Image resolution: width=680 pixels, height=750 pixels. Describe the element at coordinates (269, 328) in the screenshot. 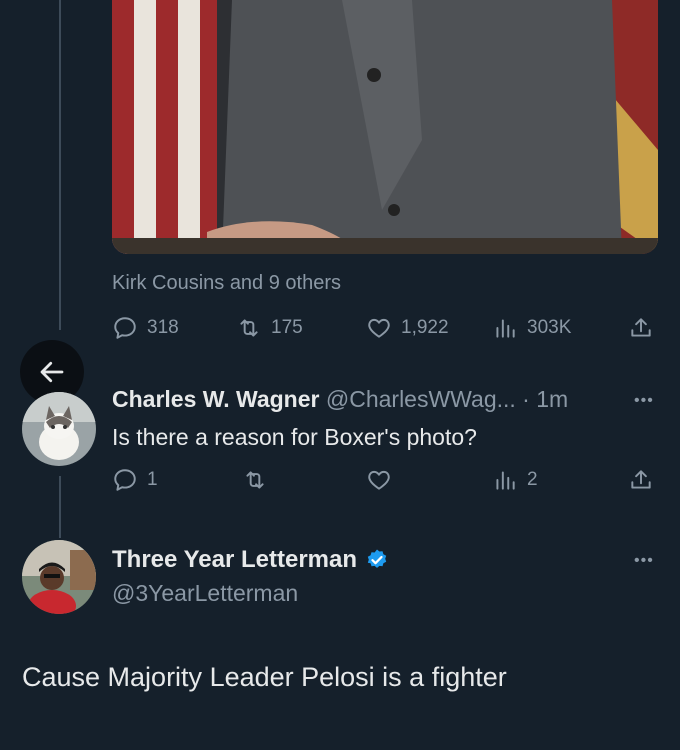

I see `retweet-action: 175` at that location.